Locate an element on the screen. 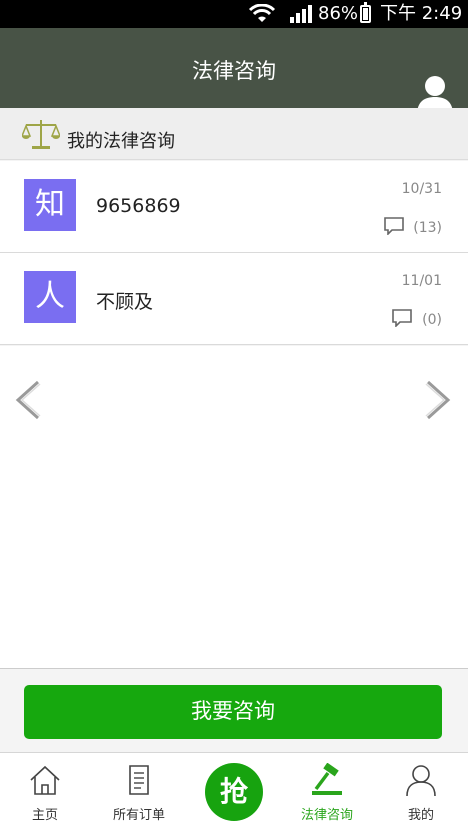 This screenshot has width=468, height=830. tab-orders: 所有订单 is located at coordinates (139, 791).